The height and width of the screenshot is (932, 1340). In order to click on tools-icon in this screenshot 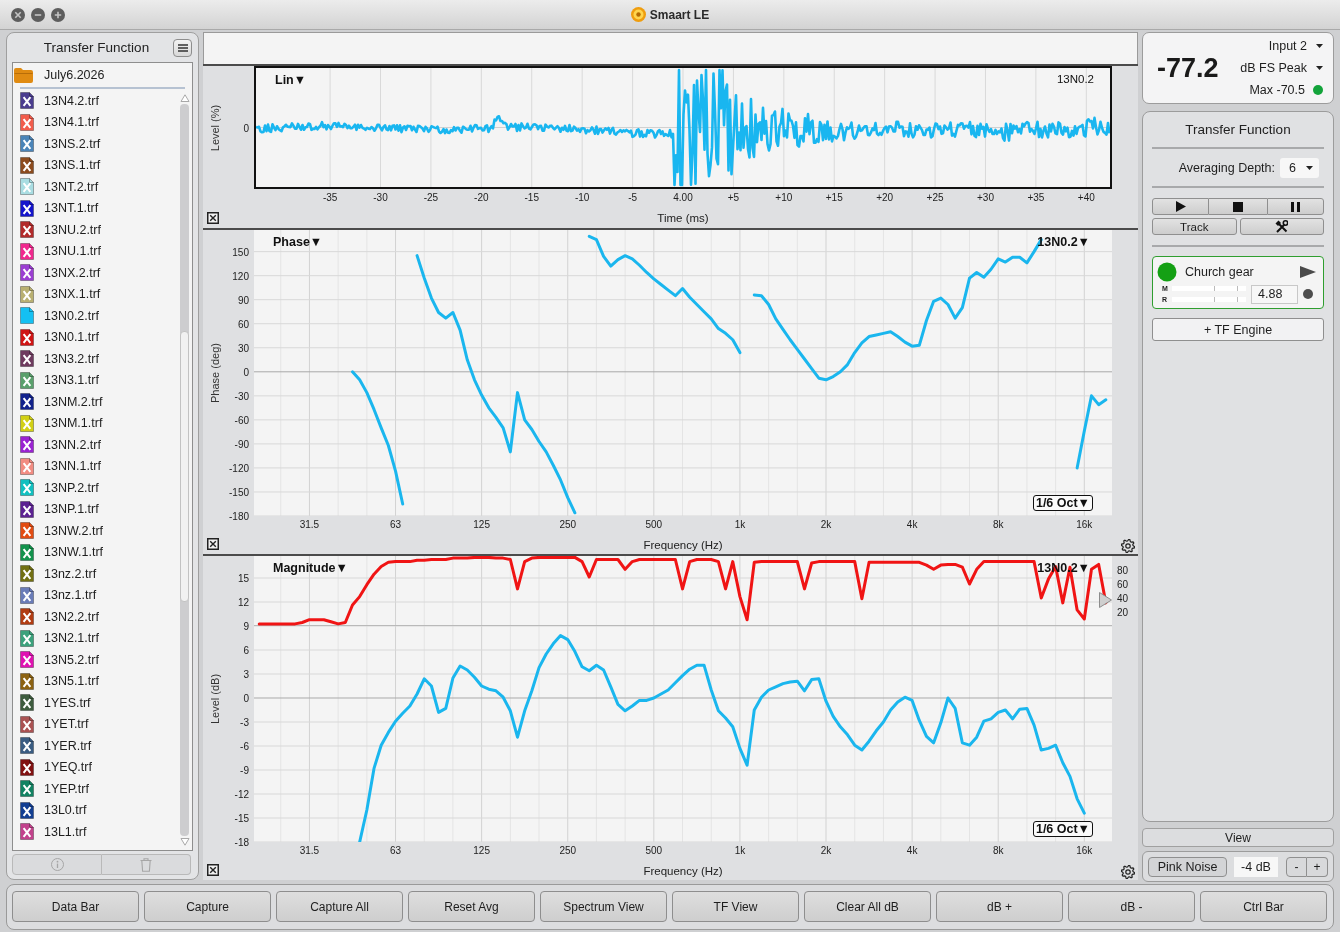, I will do `click(1282, 226)`.